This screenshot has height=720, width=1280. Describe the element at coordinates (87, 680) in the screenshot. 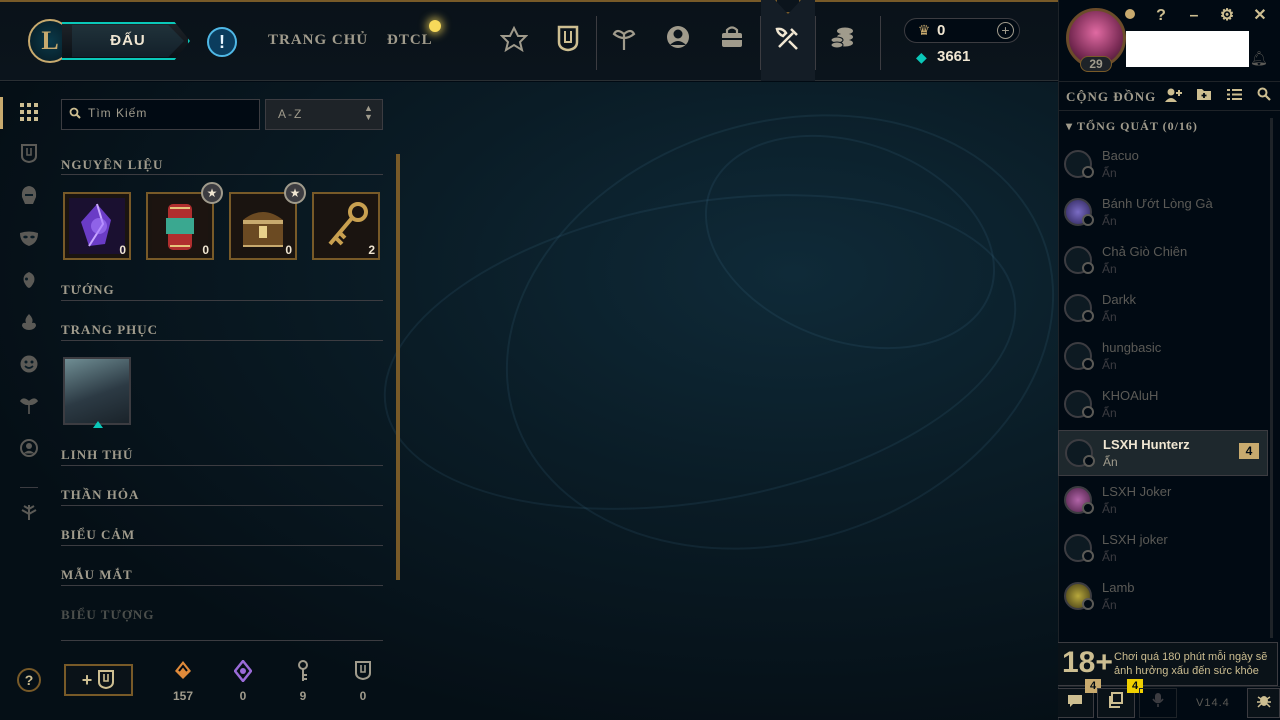

I see `plus-icon: +` at that location.